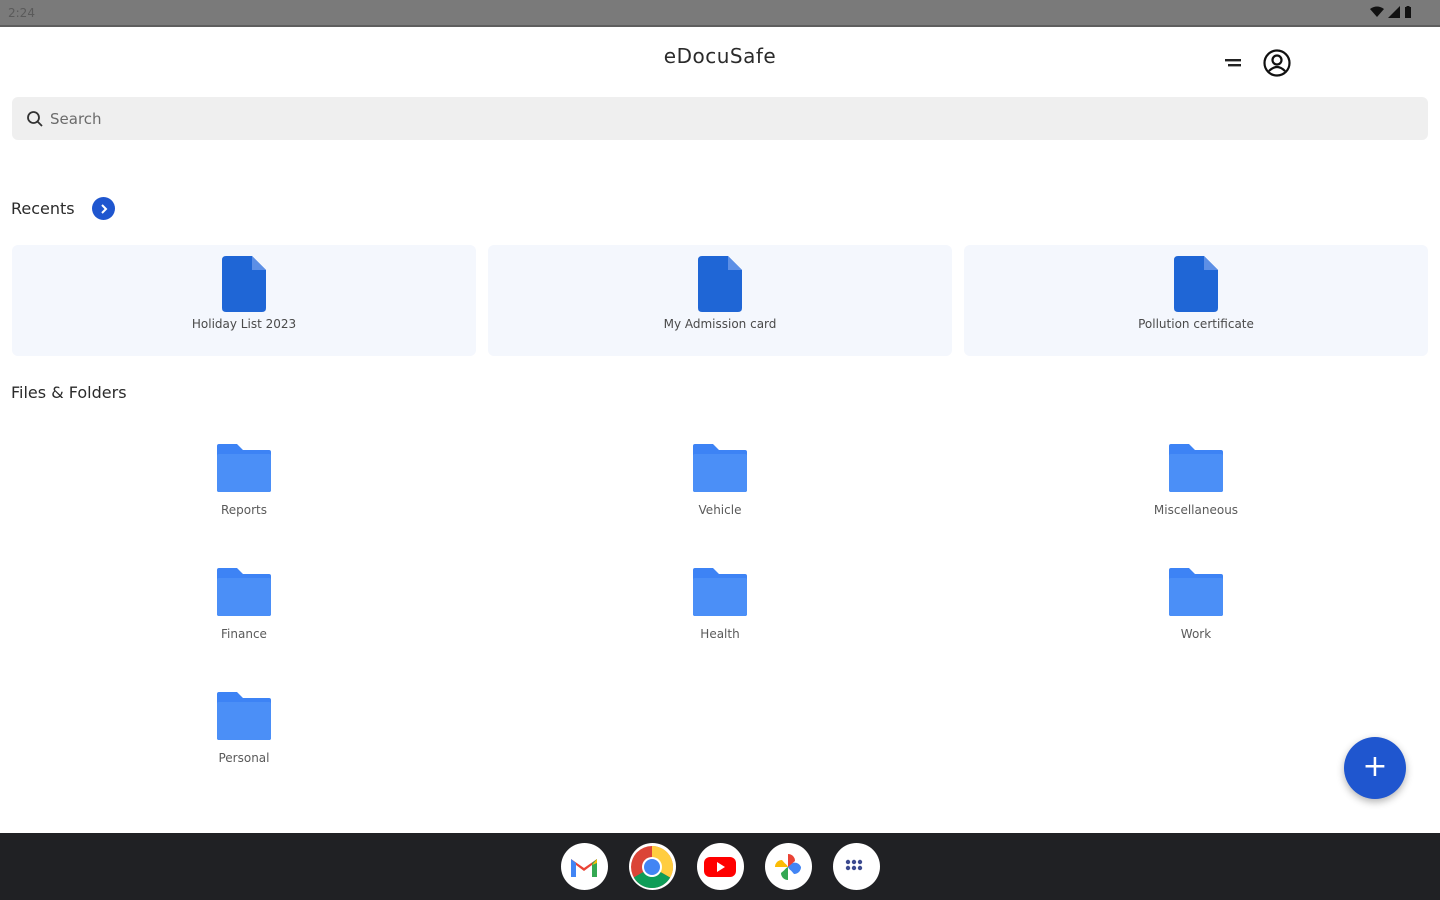 The height and width of the screenshot is (900, 1440). I want to click on gmail-app, so click(584, 866).